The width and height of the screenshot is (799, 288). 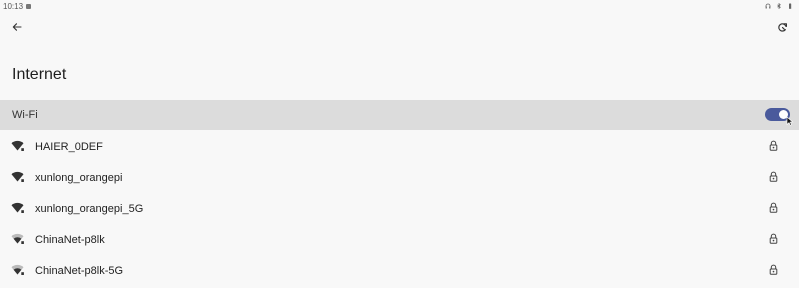 What do you see at coordinates (79, 178) in the screenshot?
I see `network-name: xunlong_orangepi` at bounding box center [79, 178].